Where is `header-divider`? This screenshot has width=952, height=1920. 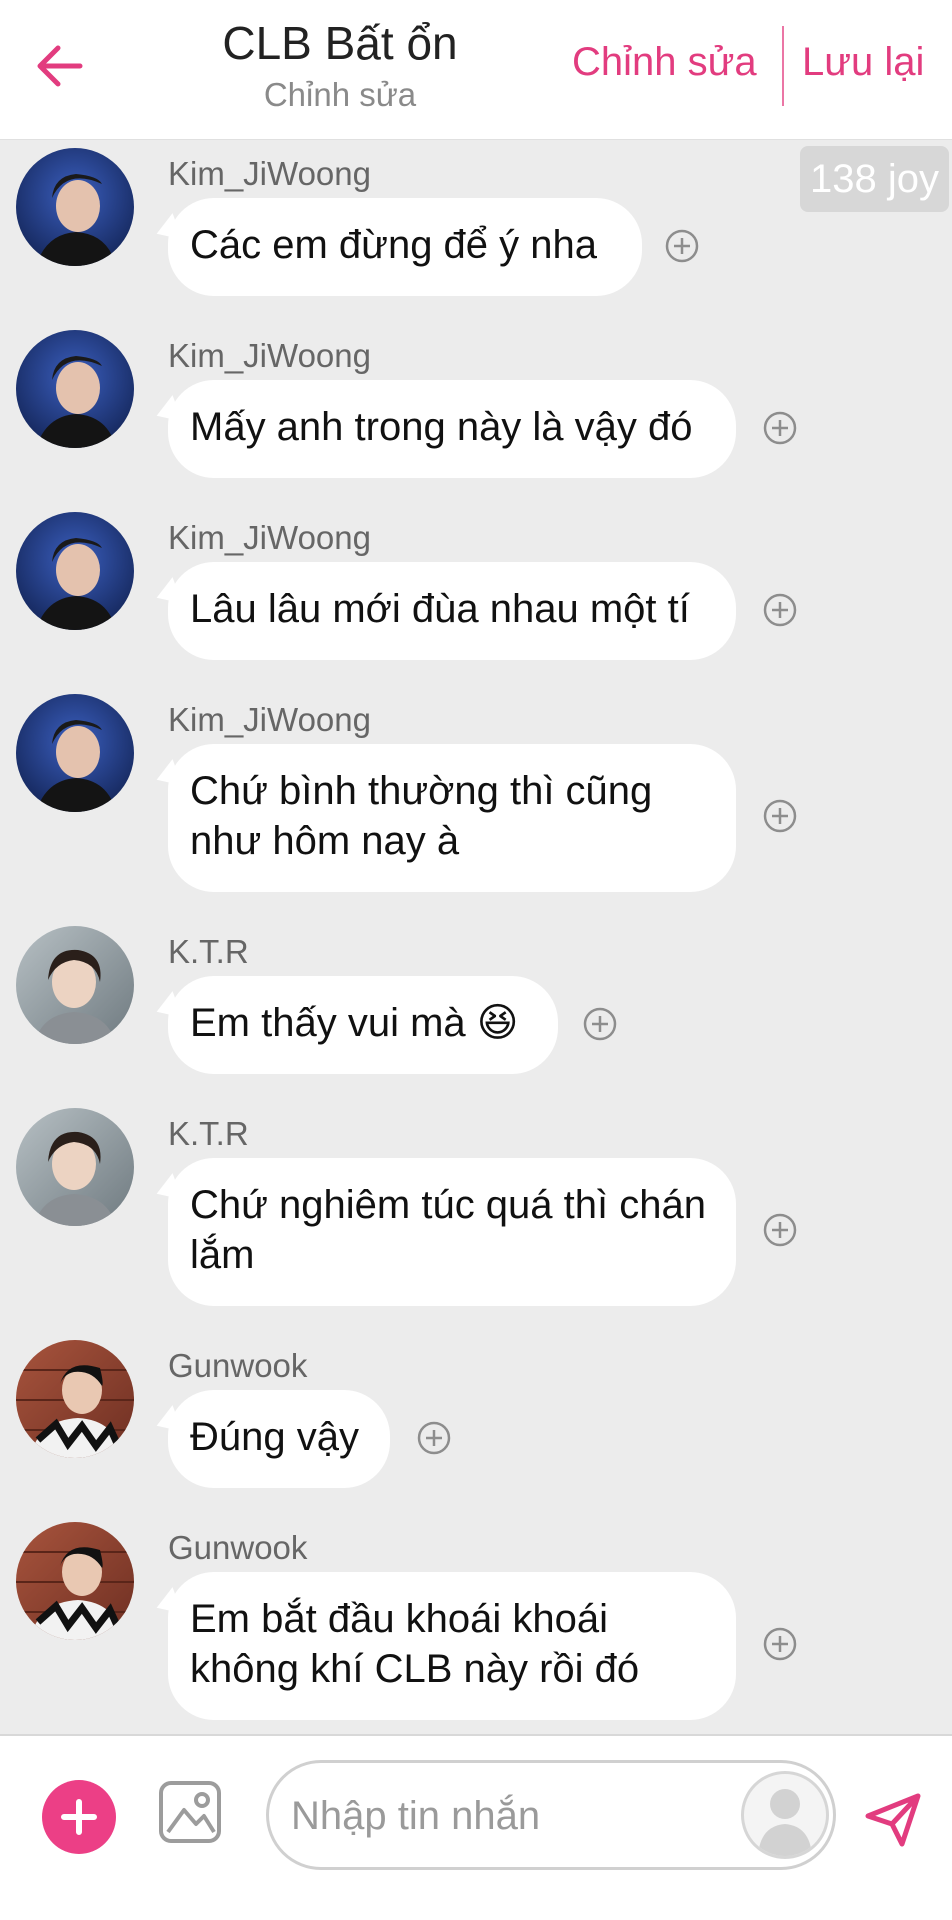 header-divider is located at coordinates (783, 66).